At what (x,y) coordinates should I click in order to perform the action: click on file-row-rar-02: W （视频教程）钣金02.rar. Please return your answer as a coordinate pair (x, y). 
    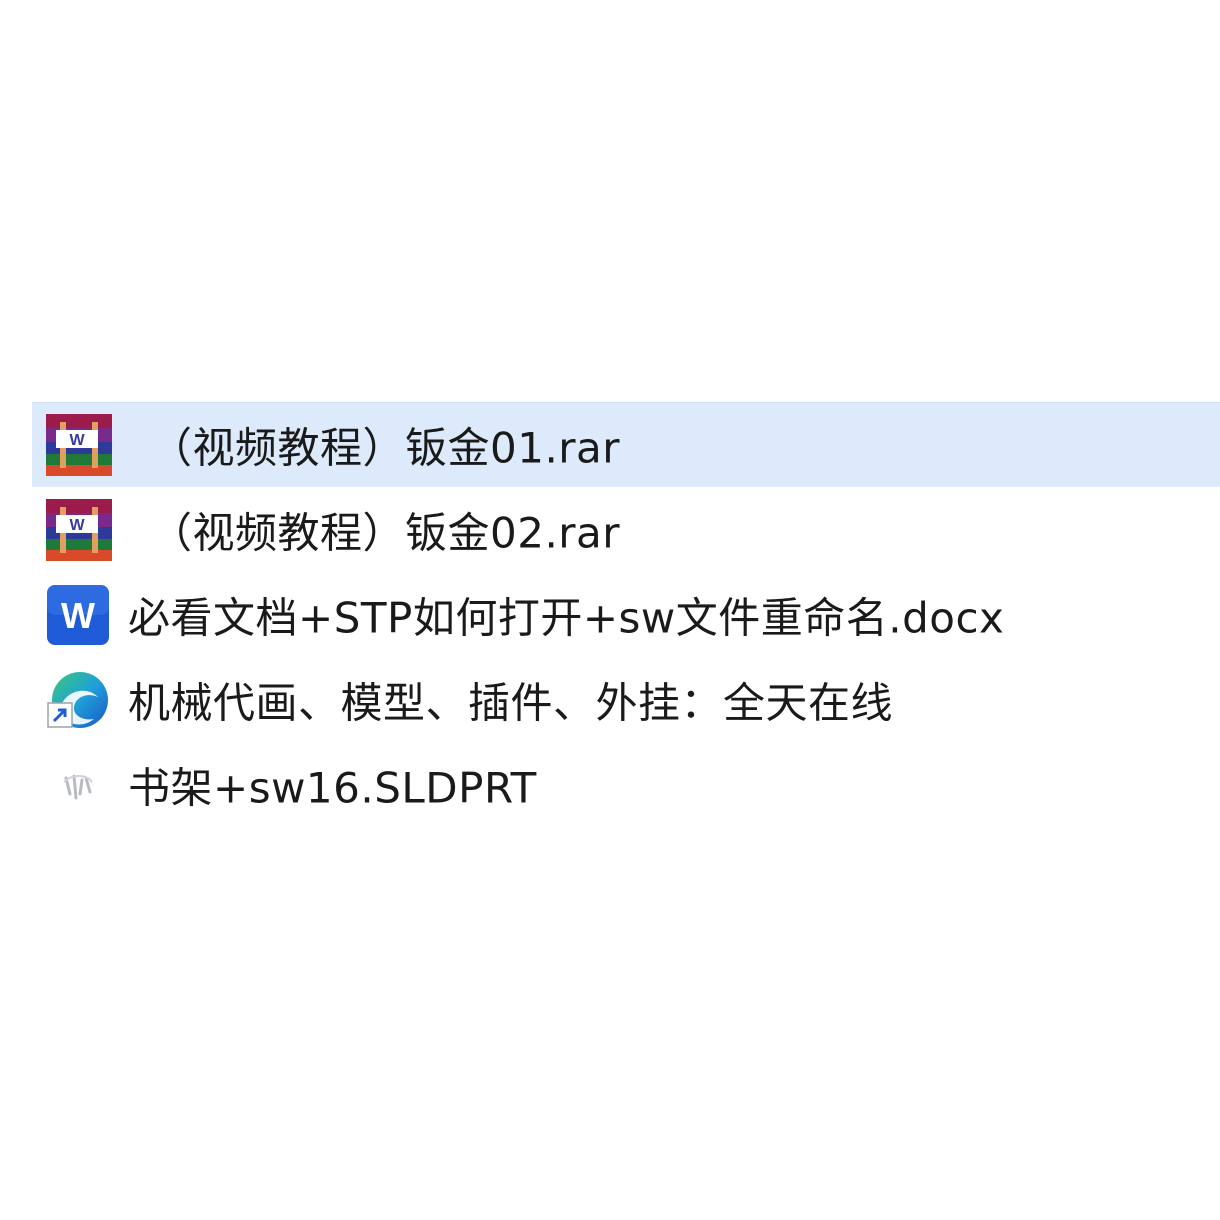
    Looking at the image, I should click on (626, 529).